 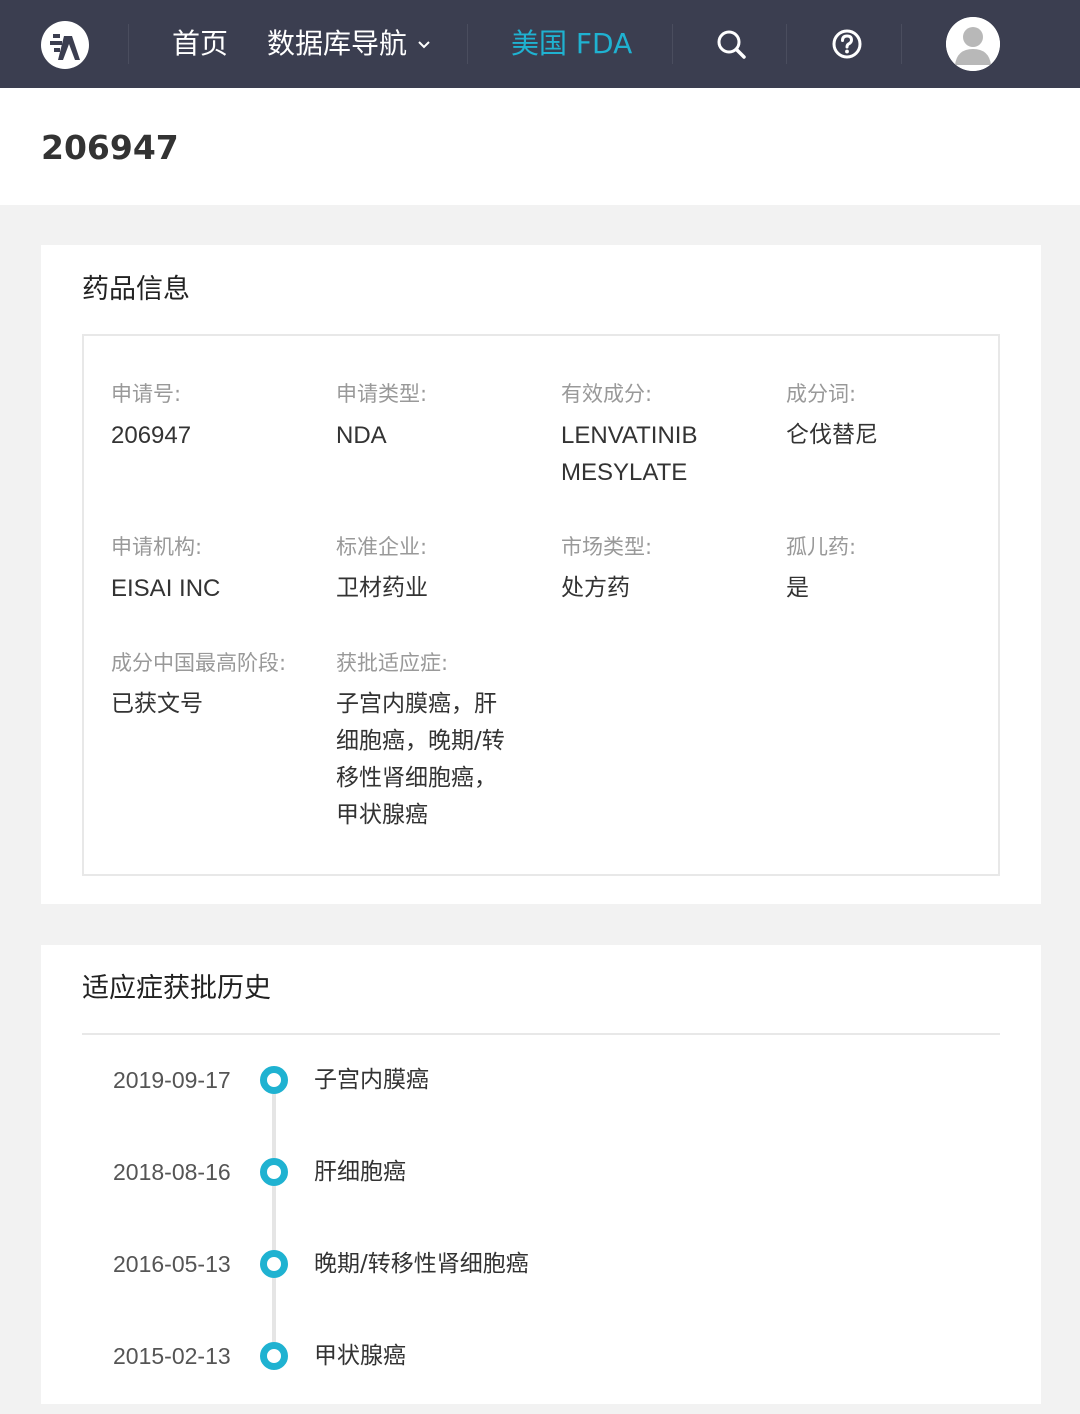 What do you see at coordinates (371, 1080) in the screenshot?
I see `timeline-indication: 子宫内膜癌` at bounding box center [371, 1080].